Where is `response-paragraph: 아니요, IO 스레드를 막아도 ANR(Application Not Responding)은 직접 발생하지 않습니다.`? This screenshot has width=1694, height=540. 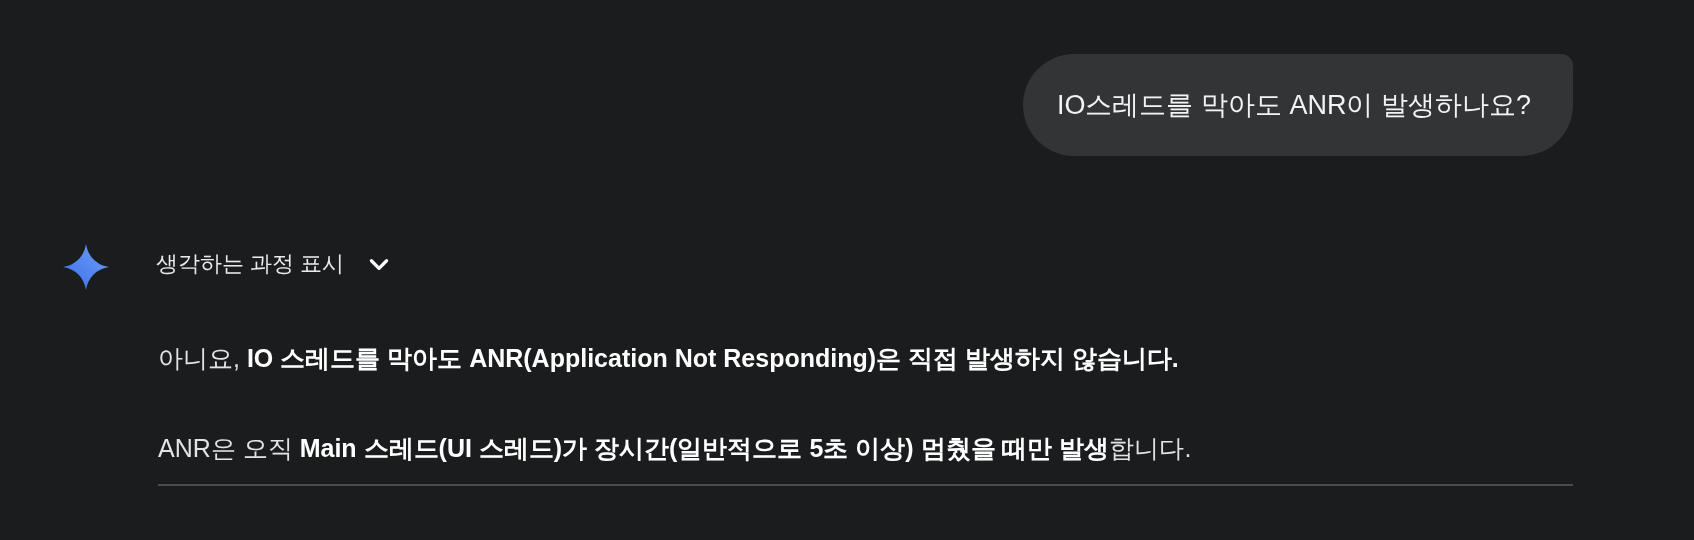
response-paragraph: 아니요, IO 스레드를 막아도 ANR(Application Not Responding)은 직접 발생하지 않습니다. is located at coordinates (669, 358).